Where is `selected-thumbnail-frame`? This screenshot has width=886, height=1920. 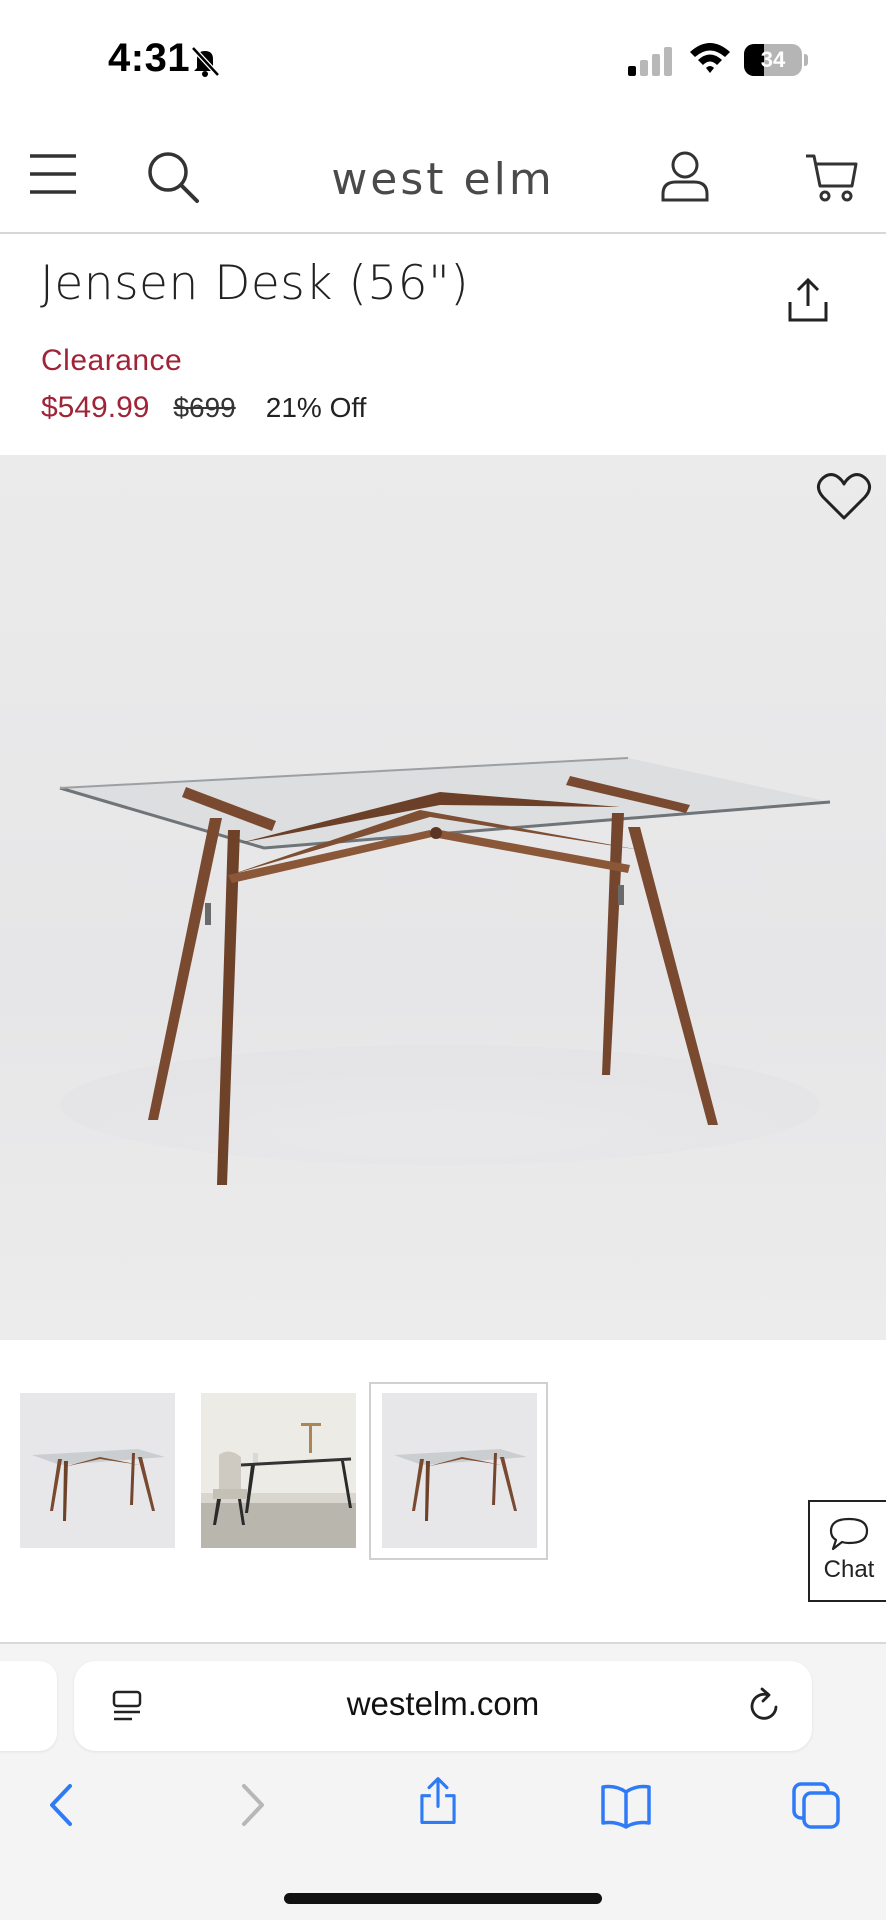
selected-thumbnail-frame is located at coordinates (458, 1471).